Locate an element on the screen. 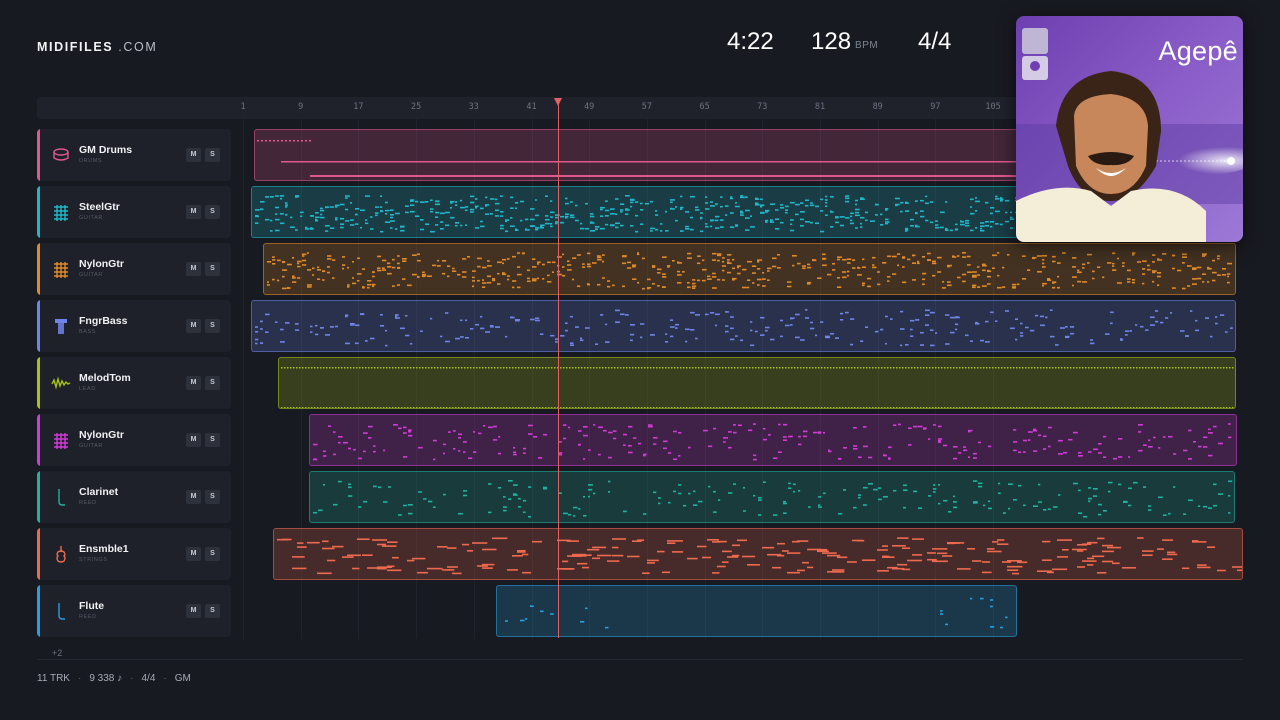  ruler-tick: 49 is located at coordinates (589, 107).